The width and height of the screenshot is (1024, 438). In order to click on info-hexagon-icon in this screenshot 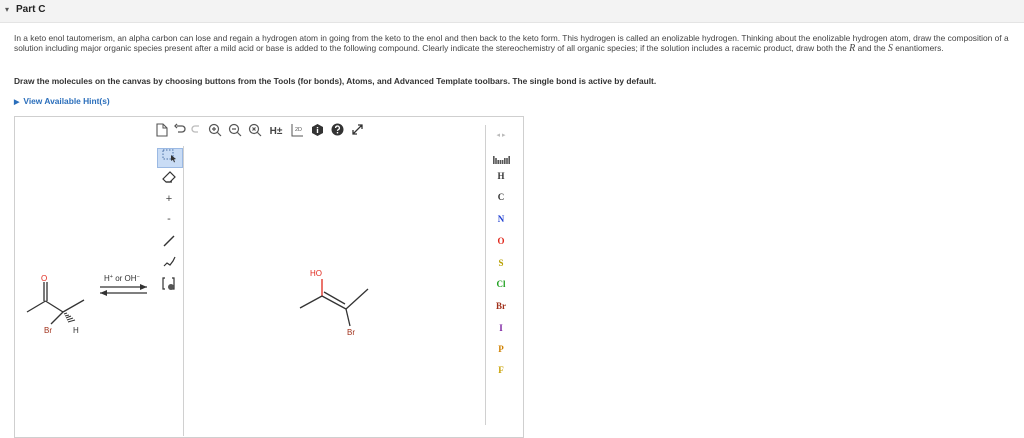, I will do `click(317, 132)`.